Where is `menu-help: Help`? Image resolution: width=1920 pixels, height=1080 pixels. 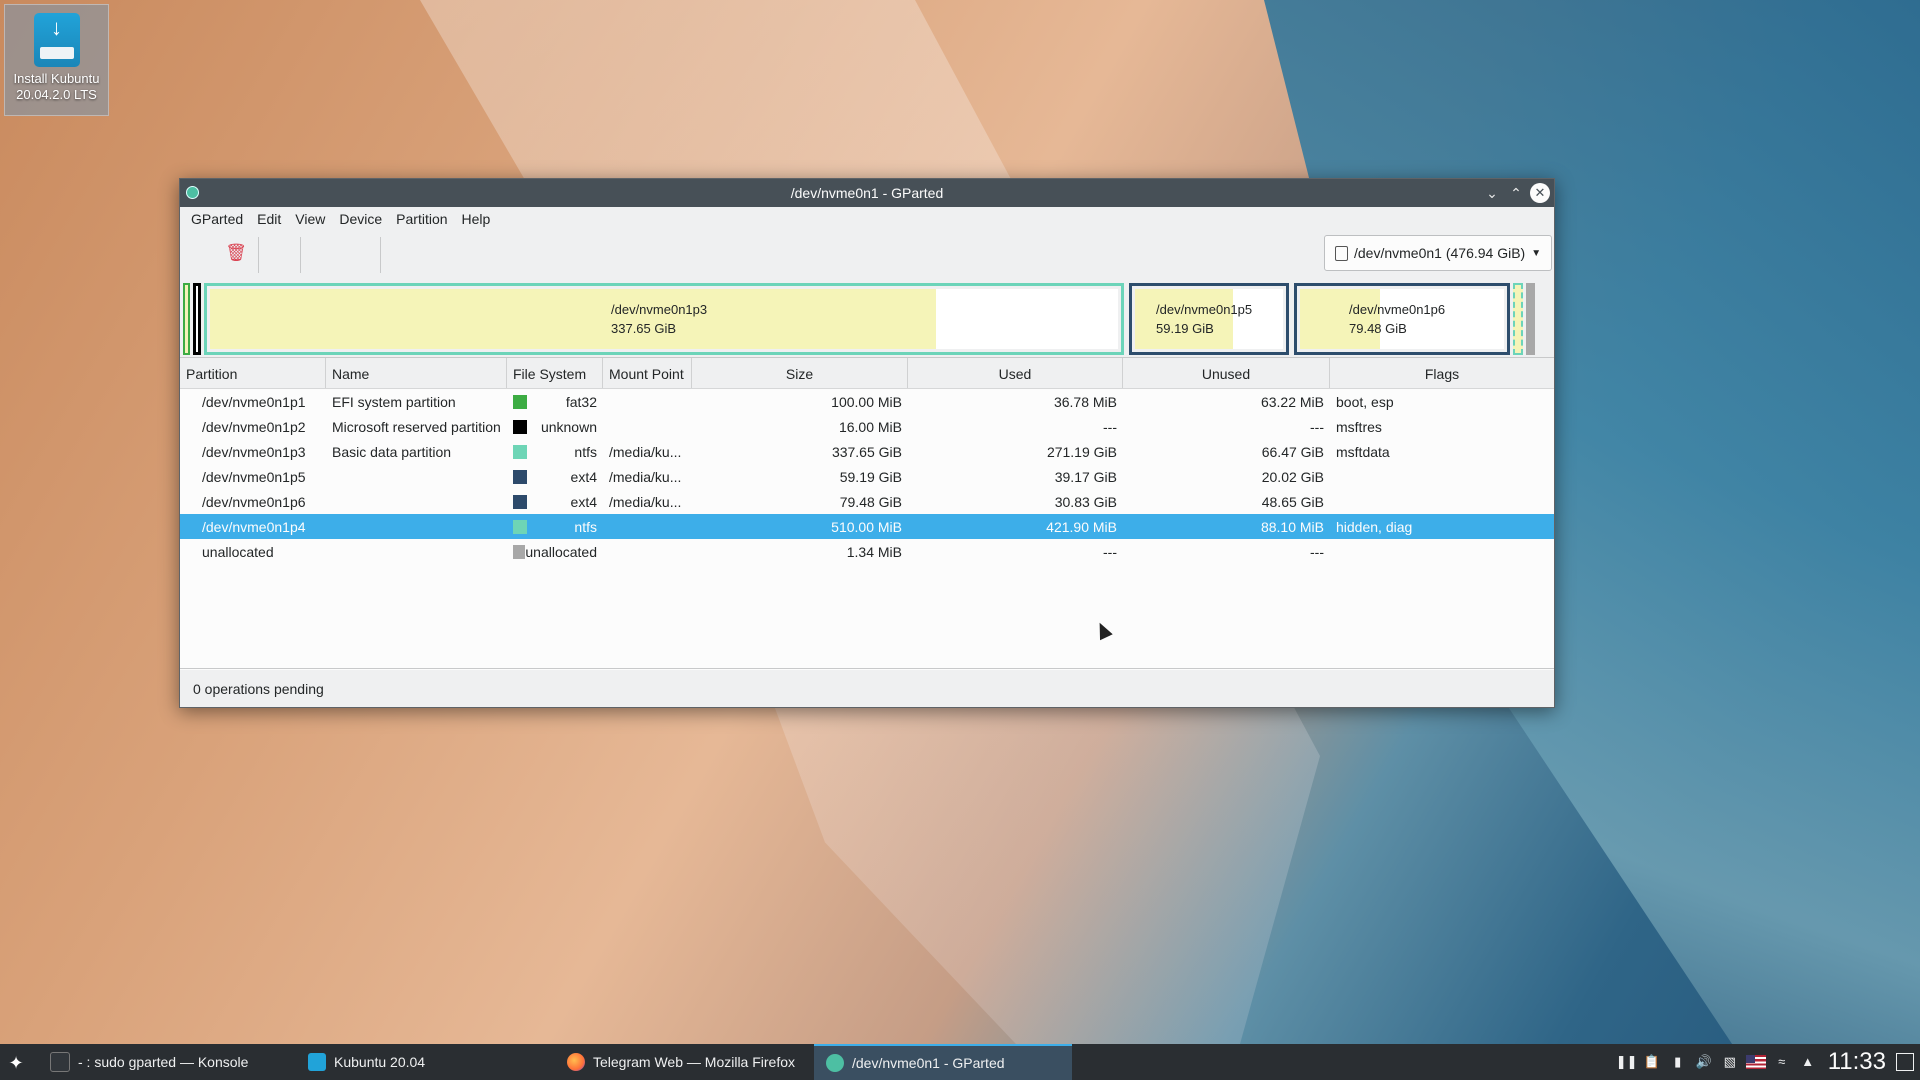 menu-help: Help is located at coordinates (476, 219).